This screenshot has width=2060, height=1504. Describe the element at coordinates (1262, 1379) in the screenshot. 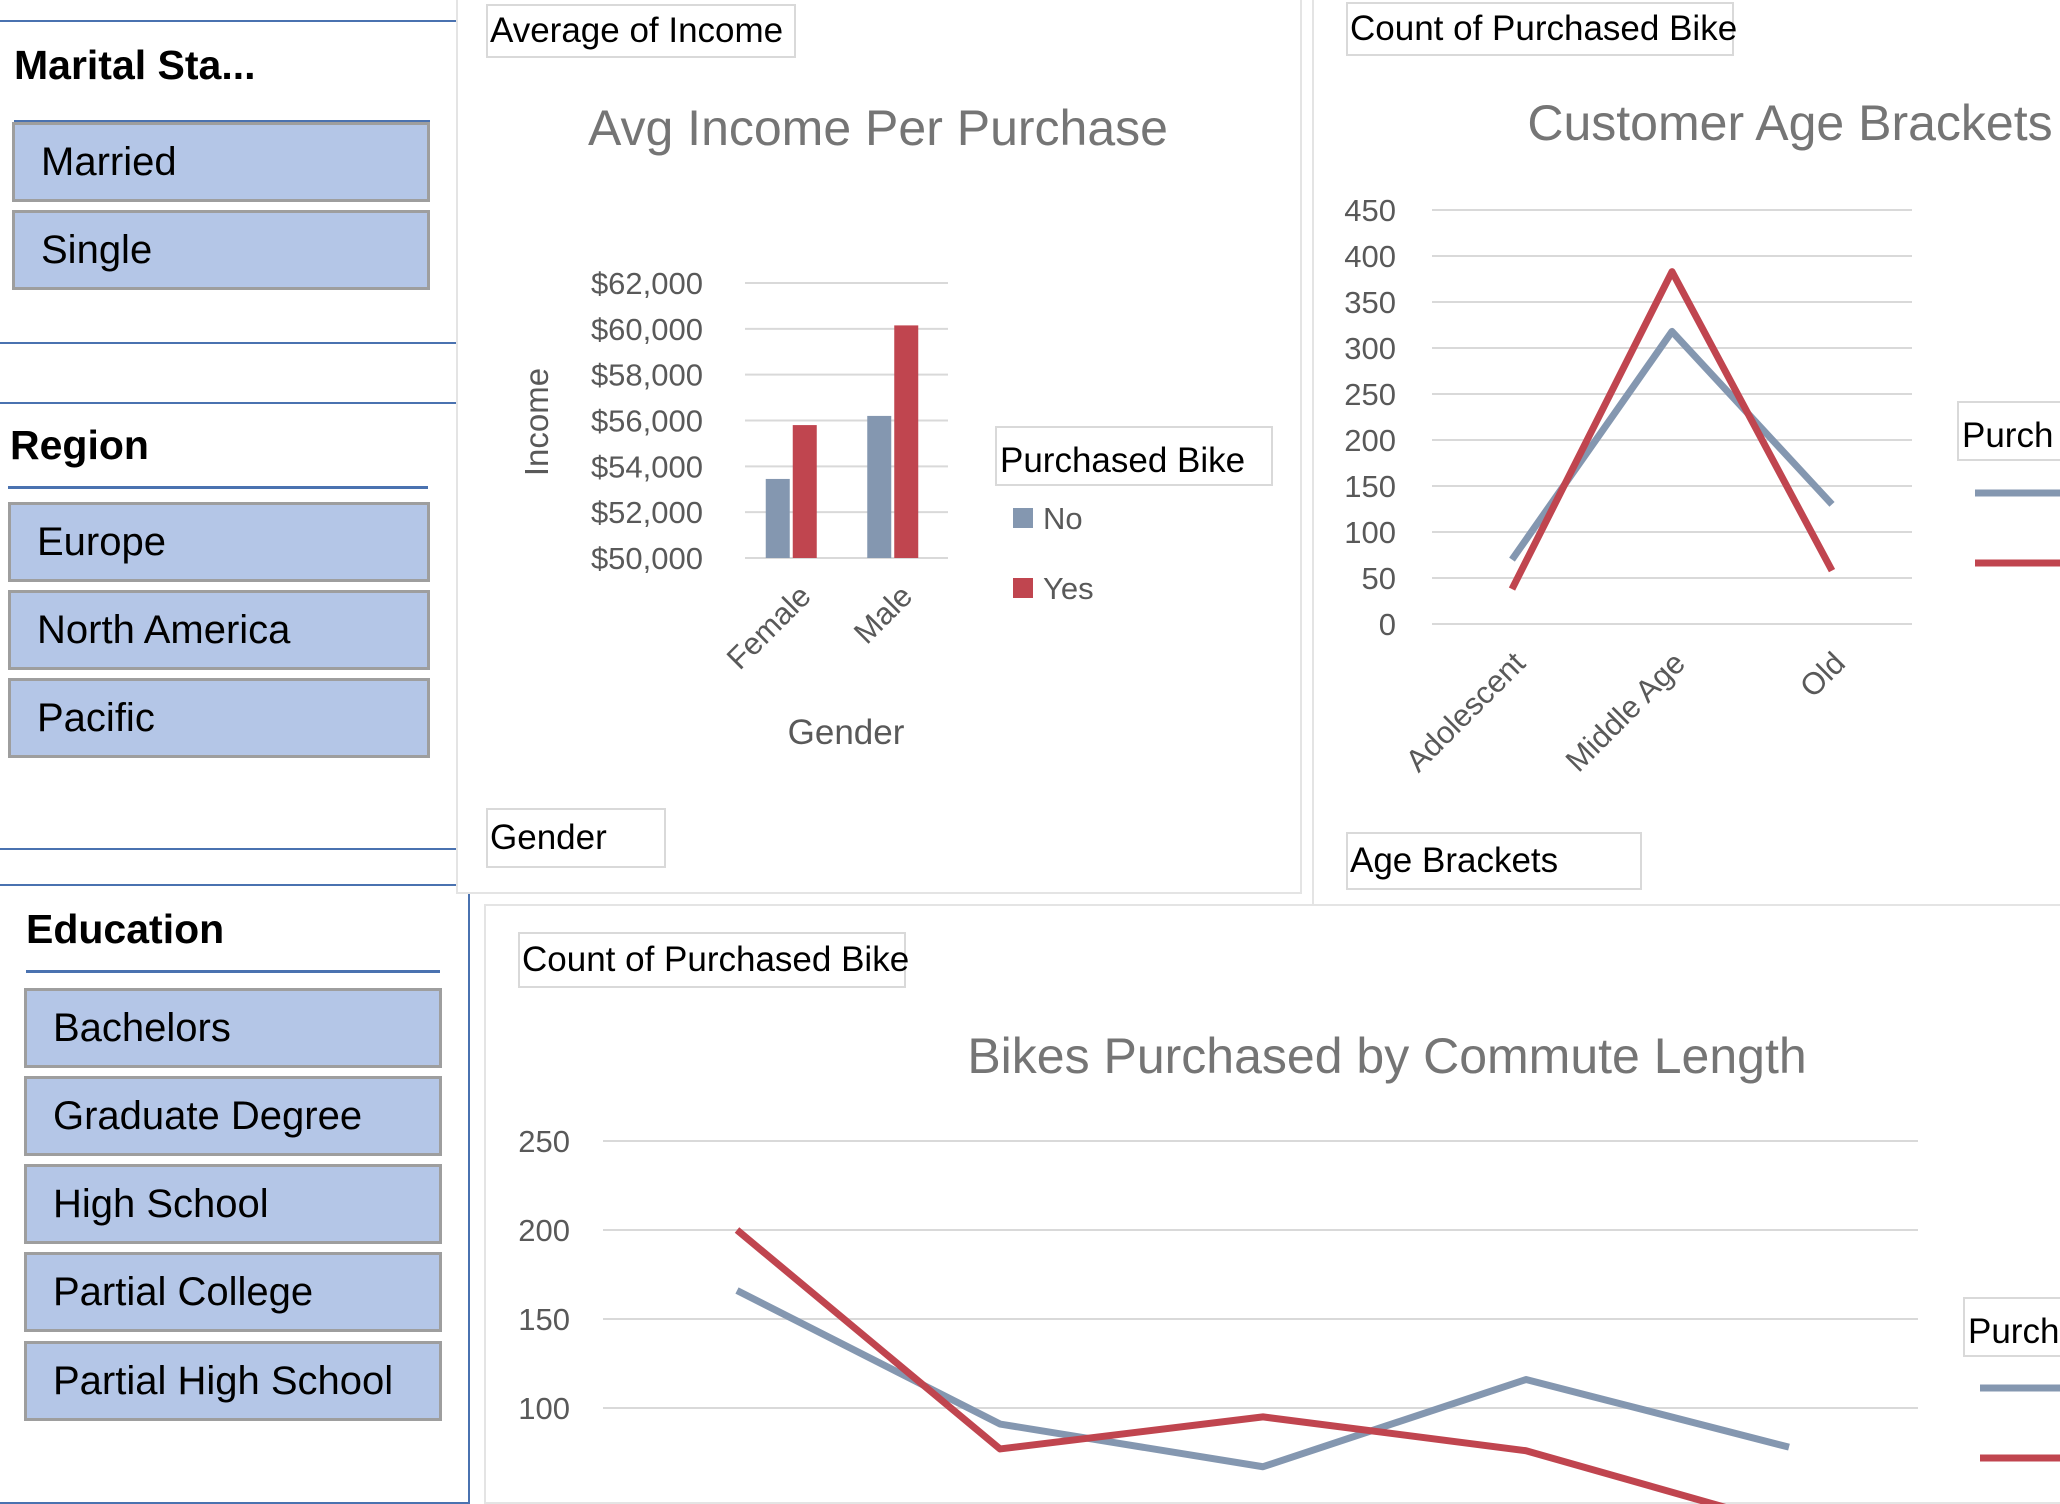

I see `line-series-no` at that location.